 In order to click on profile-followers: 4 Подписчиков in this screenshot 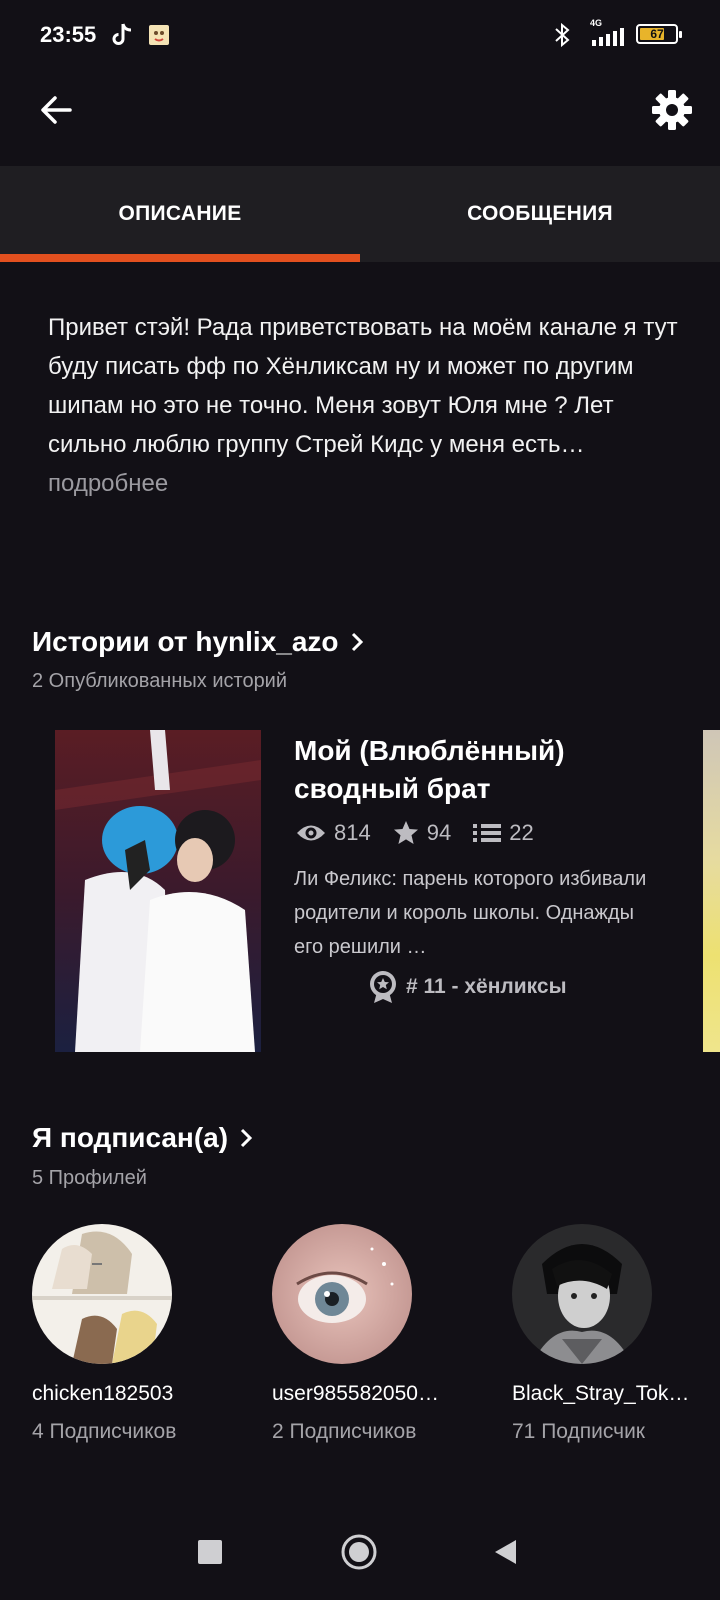, I will do `click(104, 1431)`.